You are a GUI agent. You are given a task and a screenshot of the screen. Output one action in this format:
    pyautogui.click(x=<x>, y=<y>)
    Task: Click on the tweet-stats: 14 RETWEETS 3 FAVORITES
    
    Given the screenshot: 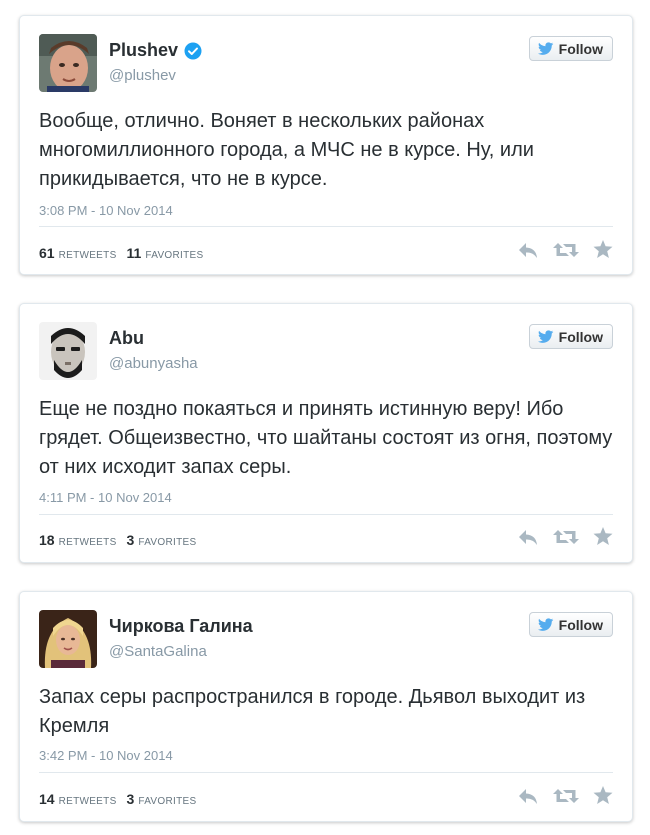 What is the action you would take?
    pyautogui.click(x=122, y=799)
    